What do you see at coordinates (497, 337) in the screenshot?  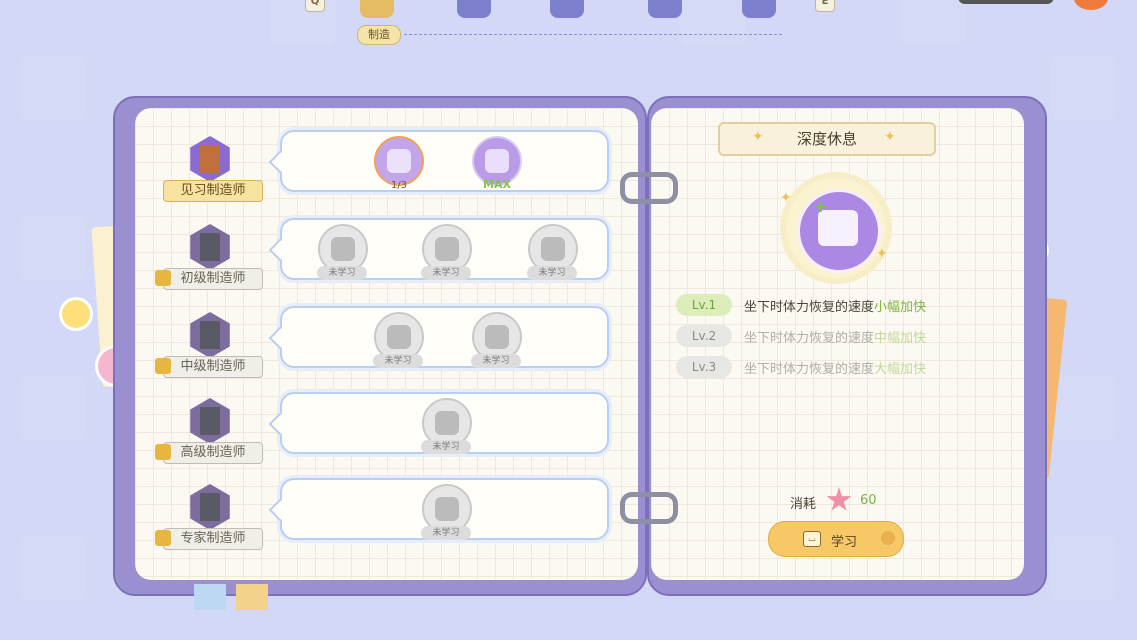 I see `muscle-icon` at bounding box center [497, 337].